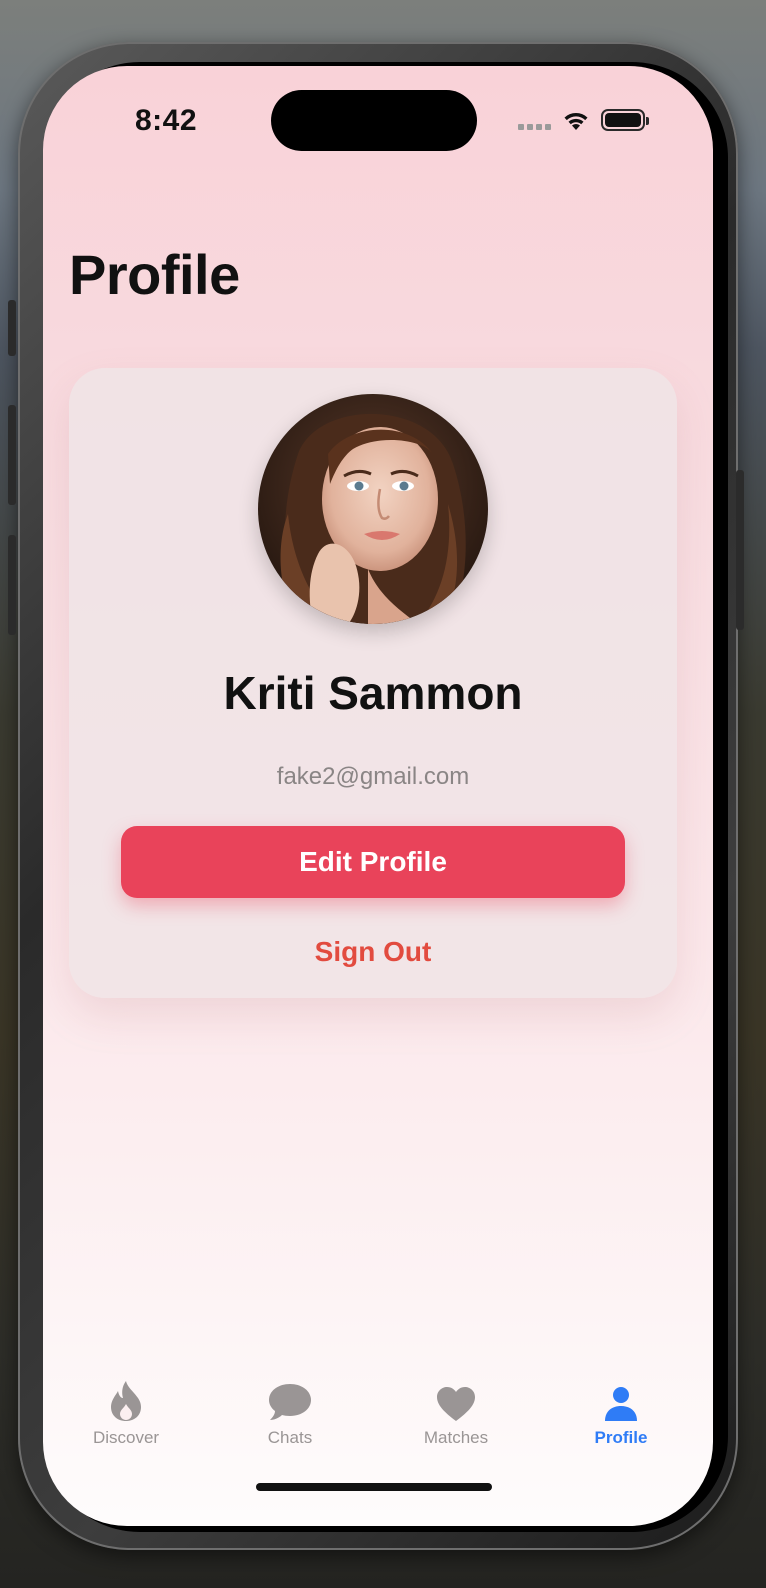 The height and width of the screenshot is (1588, 766). I want to click on cellular-signal-icon, so click(534, 127).